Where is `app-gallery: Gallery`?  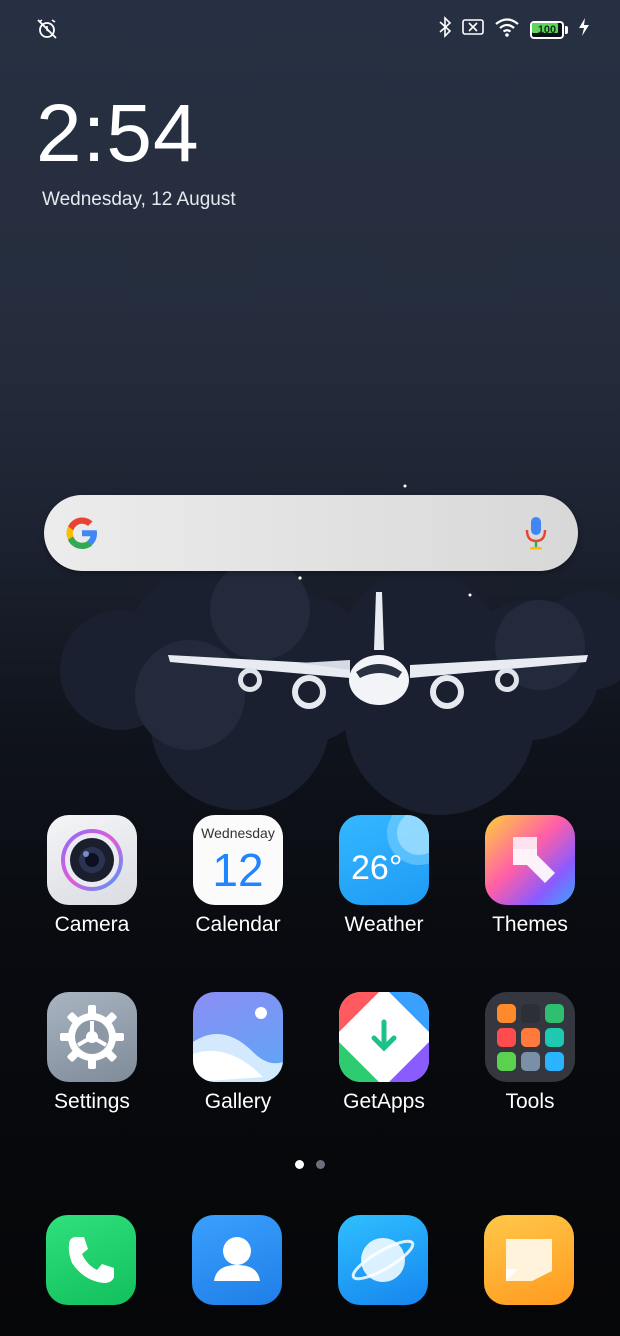 app-gallery: Gallery is located at coordinates (238, 1053).